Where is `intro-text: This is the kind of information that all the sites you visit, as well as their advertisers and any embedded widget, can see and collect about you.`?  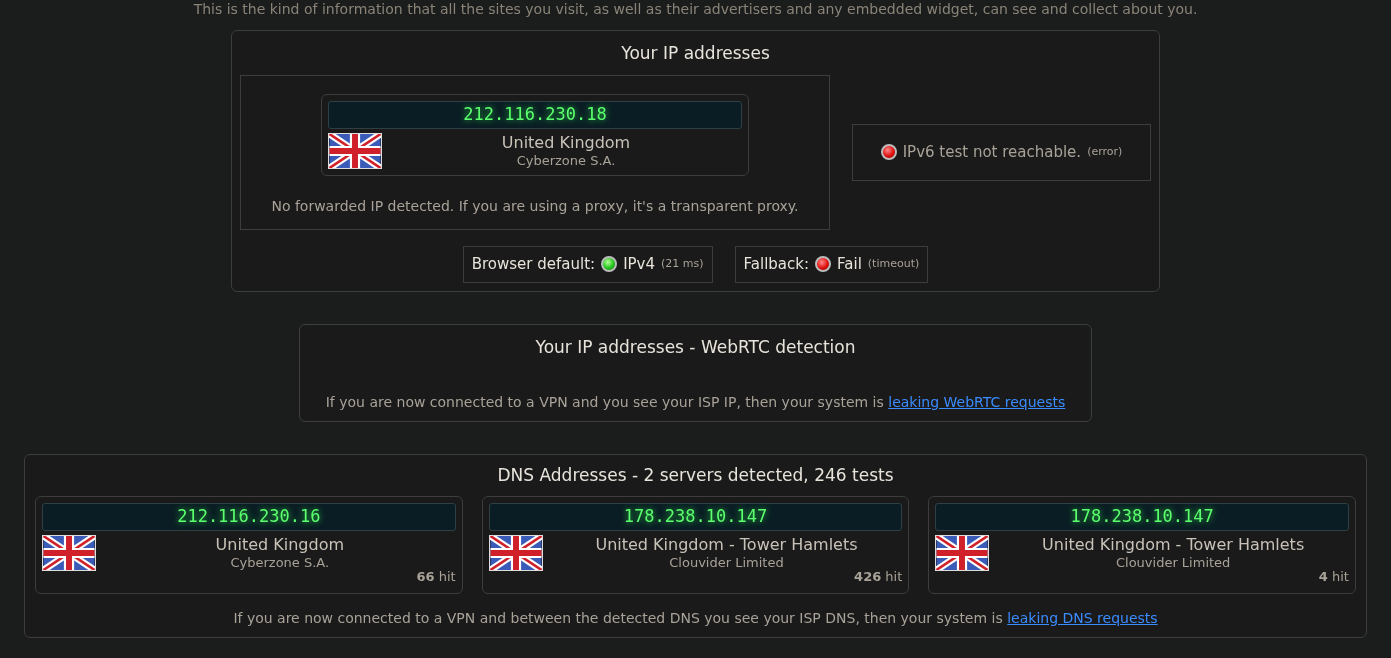 intro-text: This is the kind of information that all the sites you visit, as well as their advertisers and any embedded widget, can see and collect about you. is located at coordinates (695, 9).